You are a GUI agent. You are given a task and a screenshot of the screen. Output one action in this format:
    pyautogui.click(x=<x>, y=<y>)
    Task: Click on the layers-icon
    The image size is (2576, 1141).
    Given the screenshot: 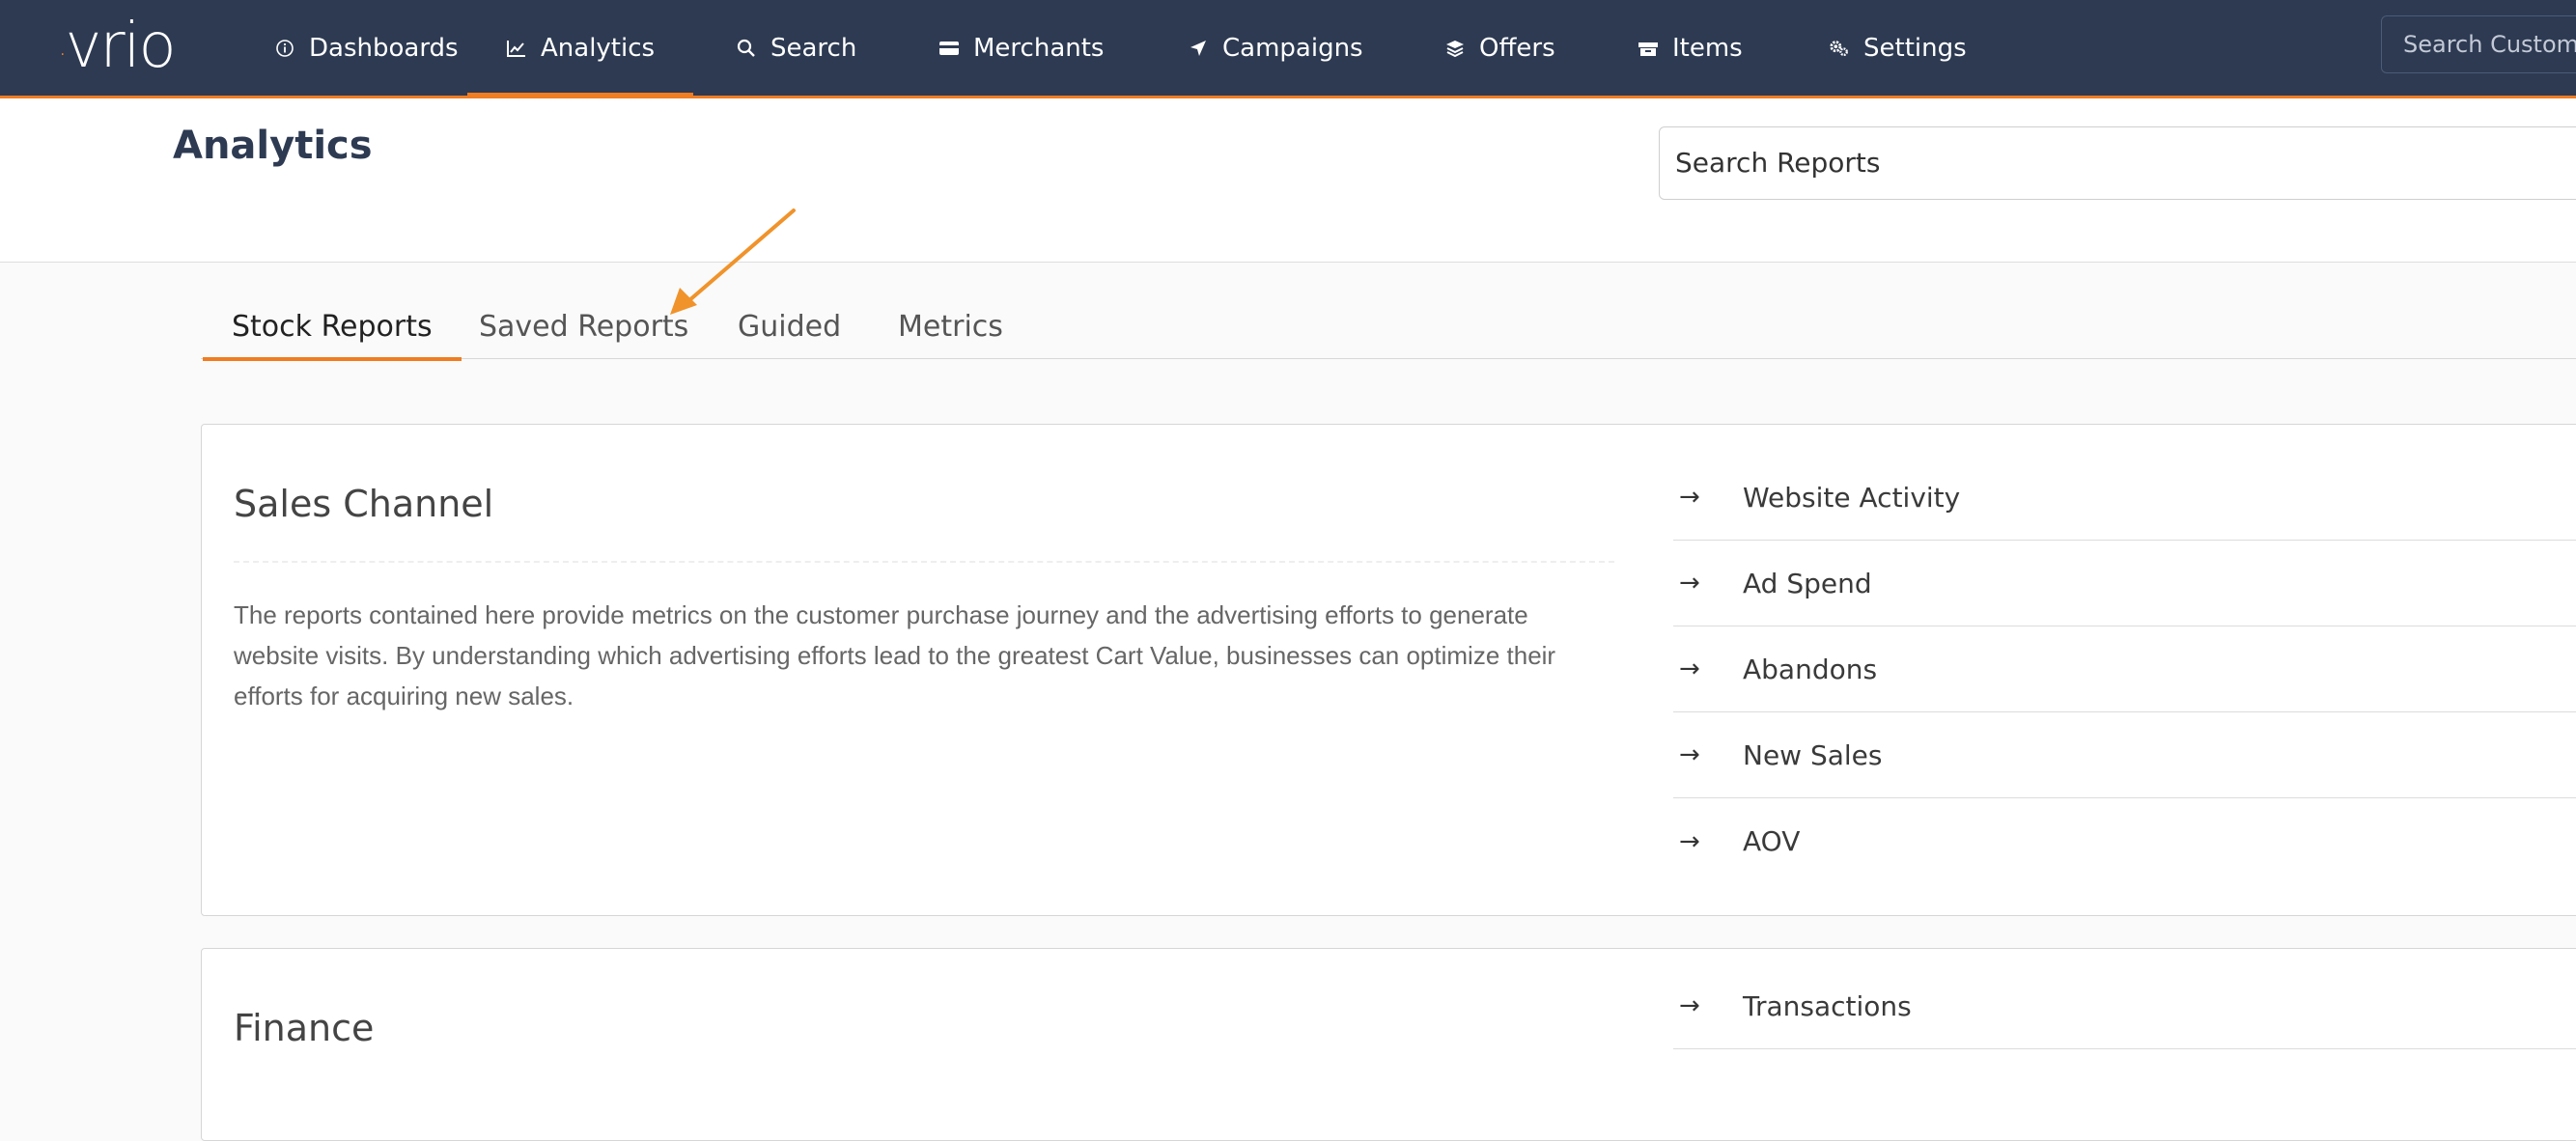 What is the action you would take?
    pyautogui.click(x=1455, y=48)
    